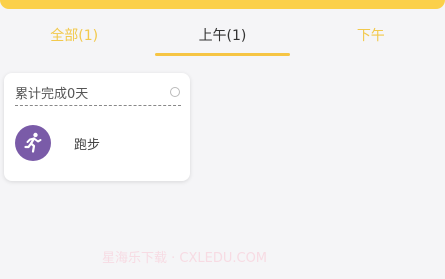  I want to click on task-item: 跑步, so click(57, 143).